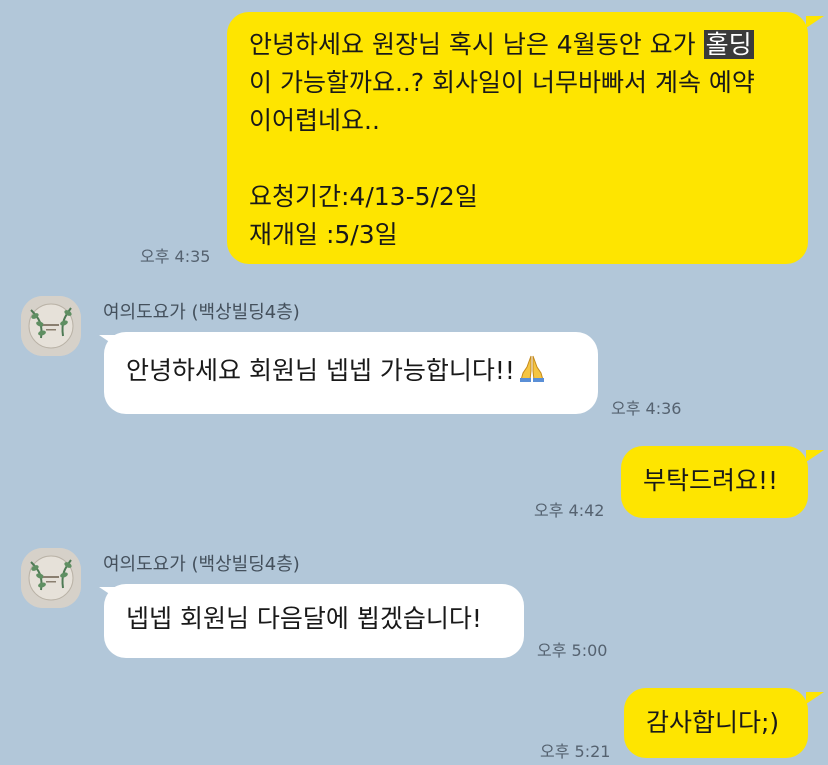 The height and width of the screenshot is (765, 828). I want to click on message-time: 오후 4:36, so click(646, 408).